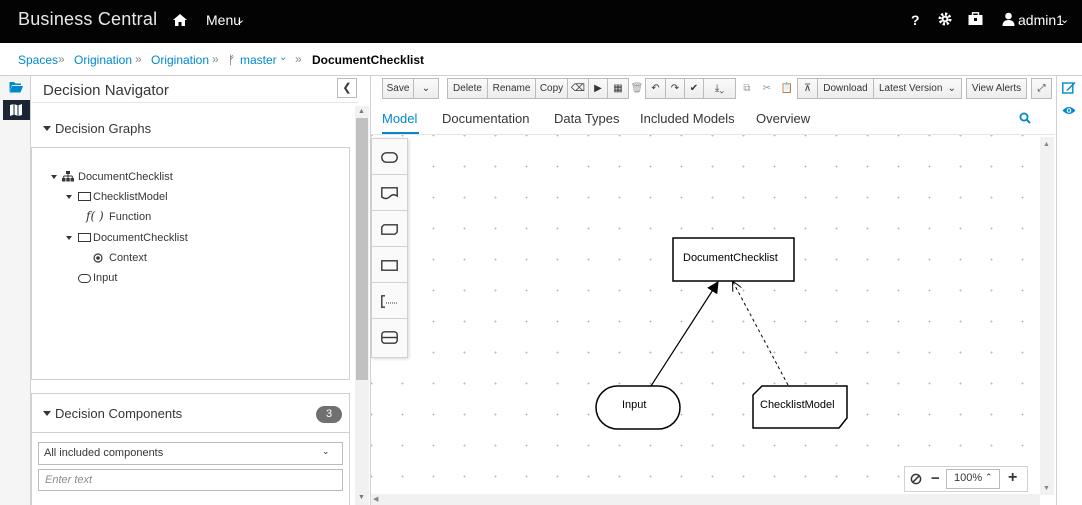 This screenshot has height=505, width=1082. Describe the element at coordinates (1047, 316) in the screenshot. I see `canvas-vertical-scrollbar` at that location.